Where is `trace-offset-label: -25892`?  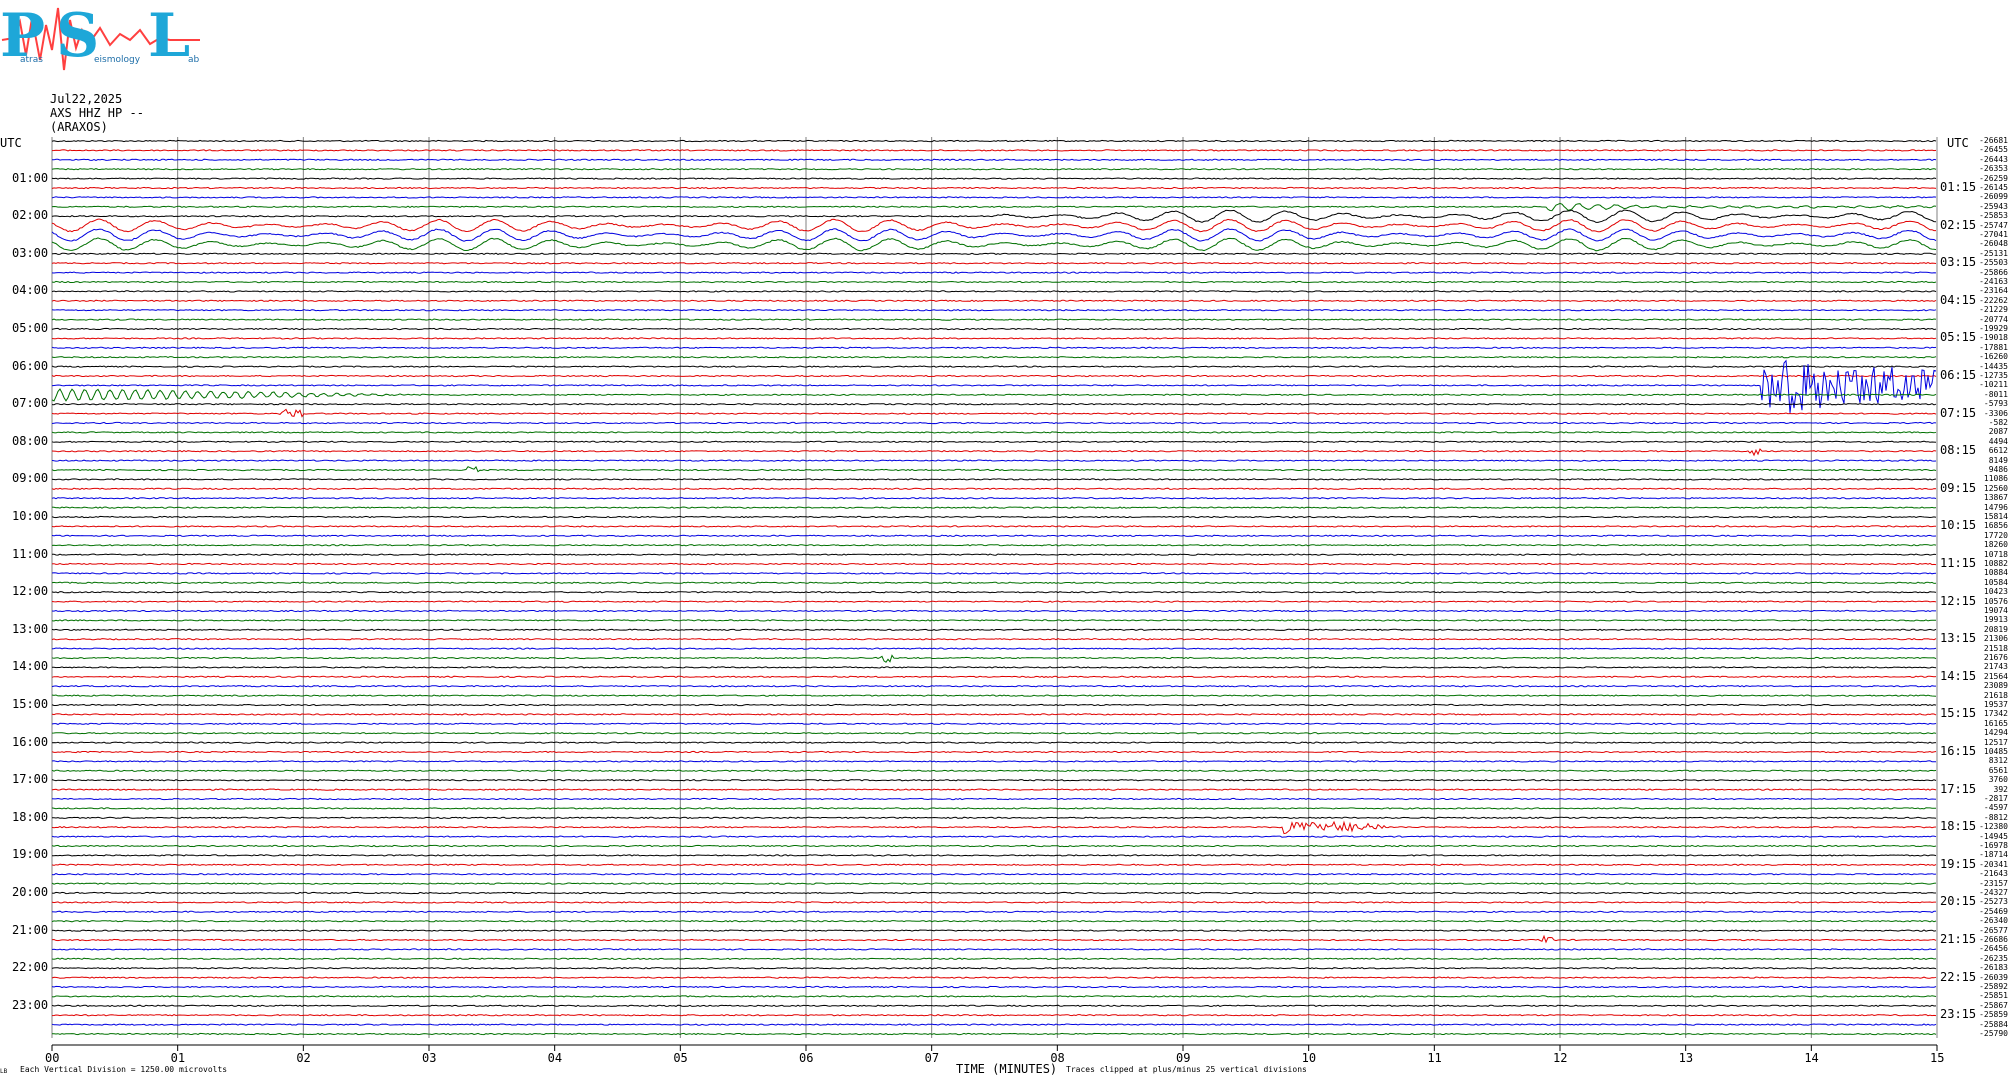 trace-offset-label: -25892 is located at coordinates (1993, 986).